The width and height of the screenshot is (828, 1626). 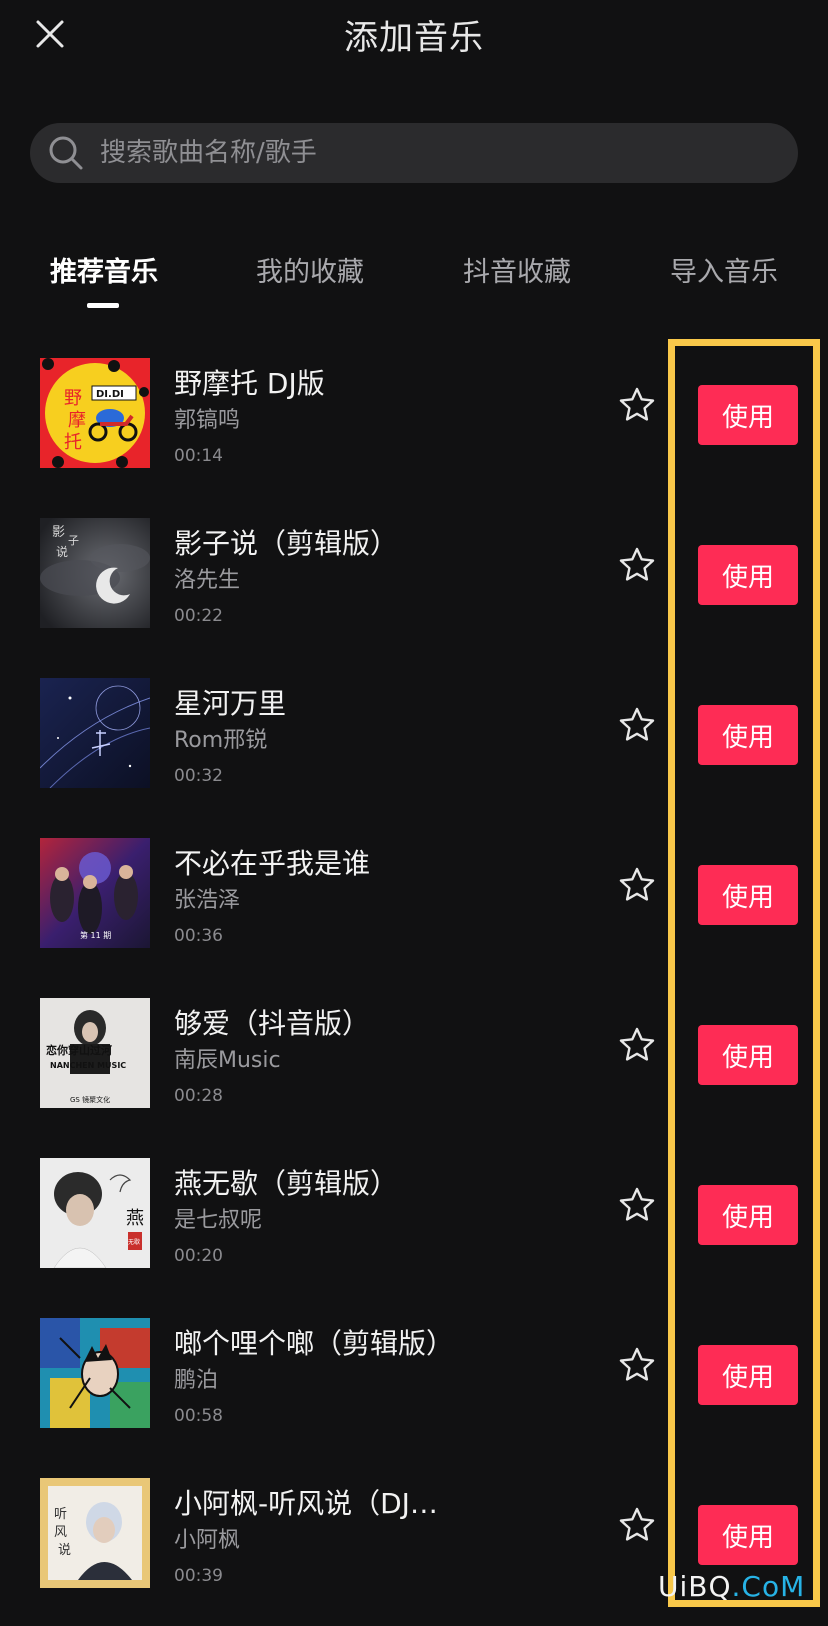 What do you see at coordinates (73, 540) in the screenshot?
I see `cover-char: 子` at bounding box center [73, 540].